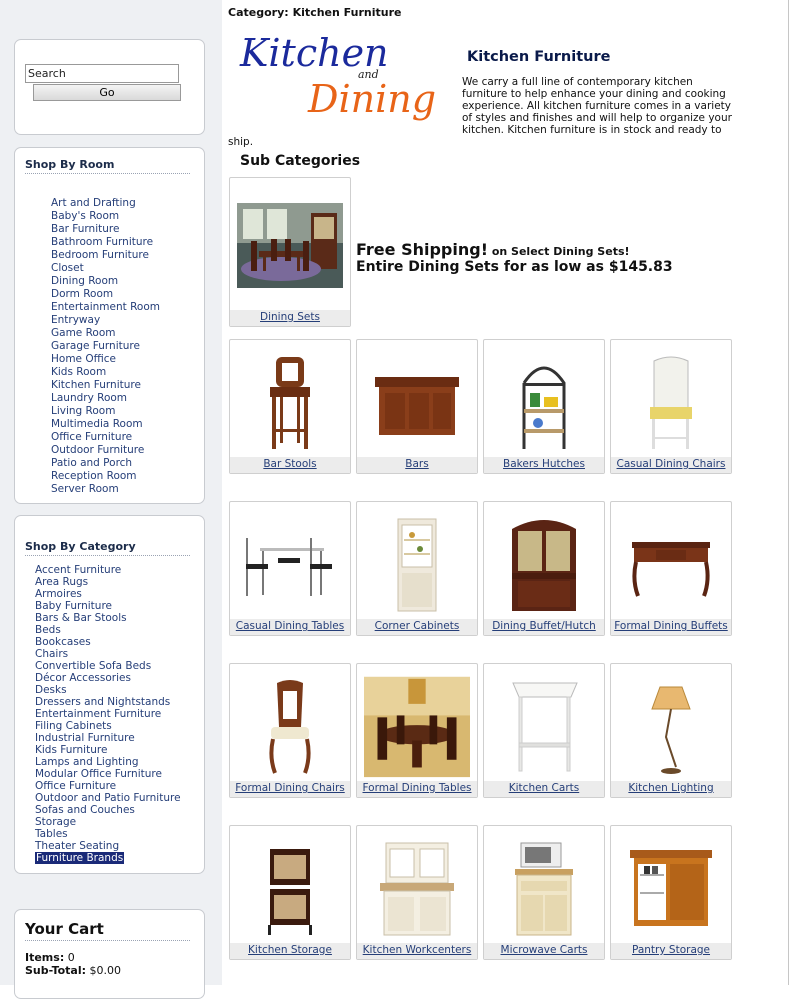 This screenshot has width=799, height=999. I want to click on product-link: Casual Dining Chairs, so click(671, 465).